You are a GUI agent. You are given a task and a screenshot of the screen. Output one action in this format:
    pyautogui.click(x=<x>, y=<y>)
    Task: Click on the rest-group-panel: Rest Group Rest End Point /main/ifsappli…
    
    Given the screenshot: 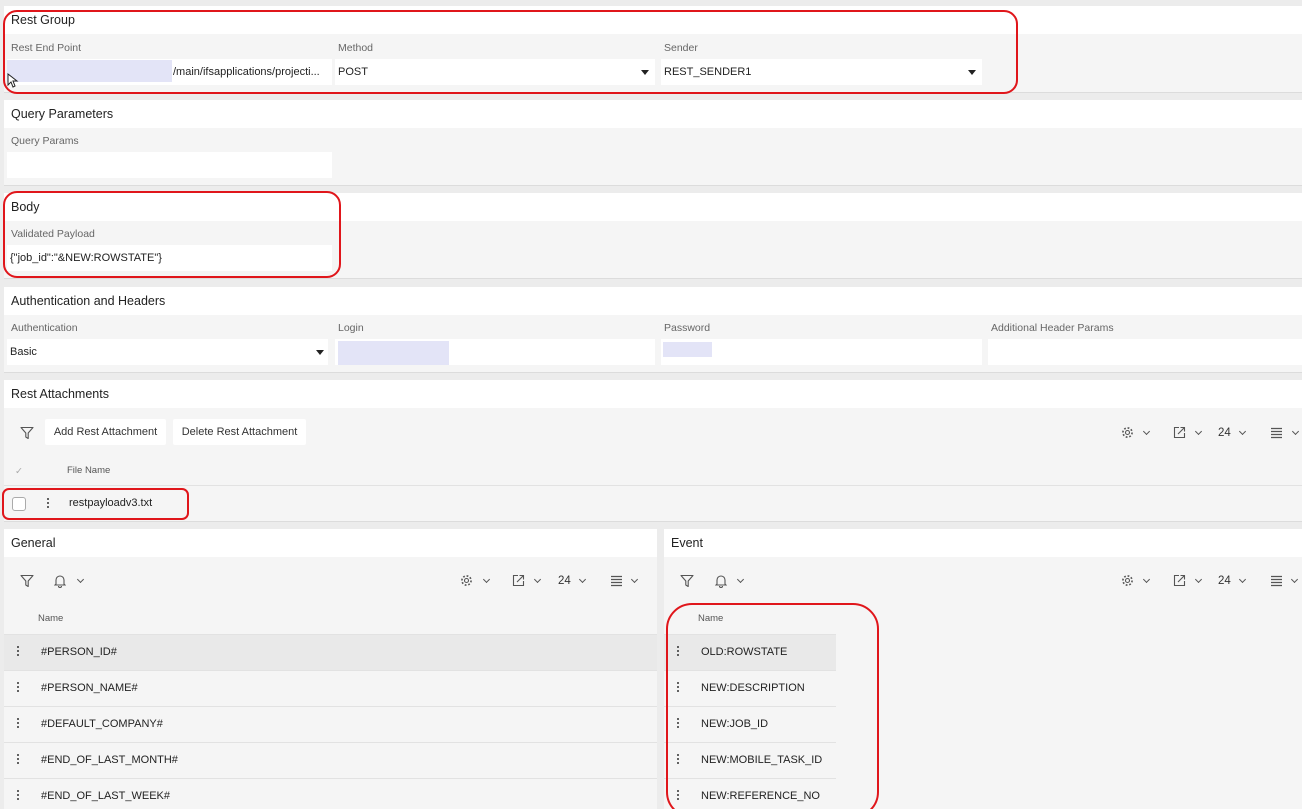 What is the action you would take?
    pyautogui.click(x=653, y=49)
    